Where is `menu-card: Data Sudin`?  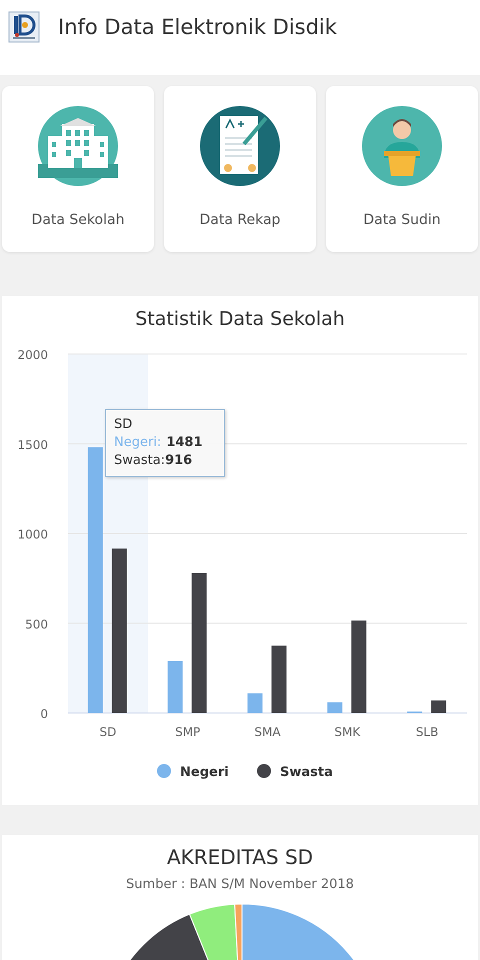
menu-card: Data Sudin is located at coordinates (402, 169).